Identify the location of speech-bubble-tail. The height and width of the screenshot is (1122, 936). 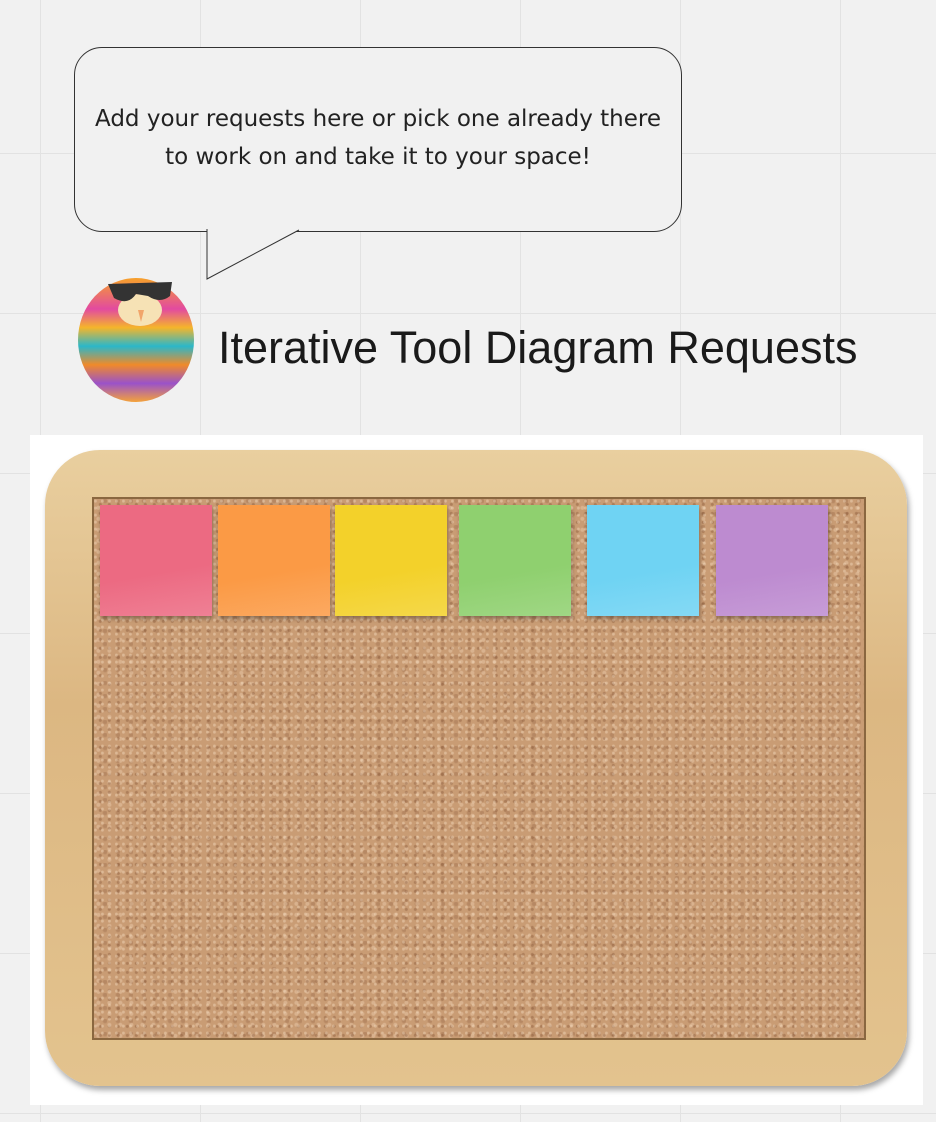
(253, 254).